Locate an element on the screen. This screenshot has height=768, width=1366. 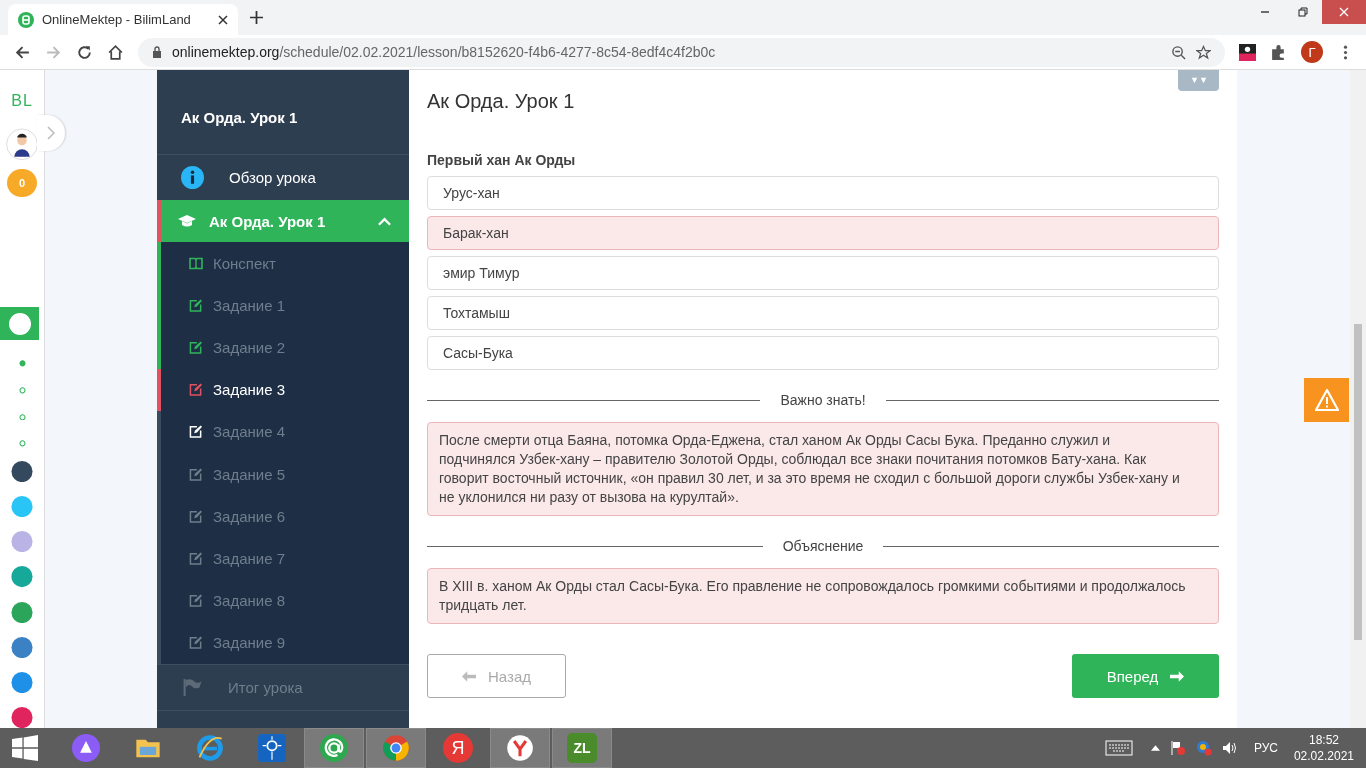
flag-icon is located at coordinates (192, 687).